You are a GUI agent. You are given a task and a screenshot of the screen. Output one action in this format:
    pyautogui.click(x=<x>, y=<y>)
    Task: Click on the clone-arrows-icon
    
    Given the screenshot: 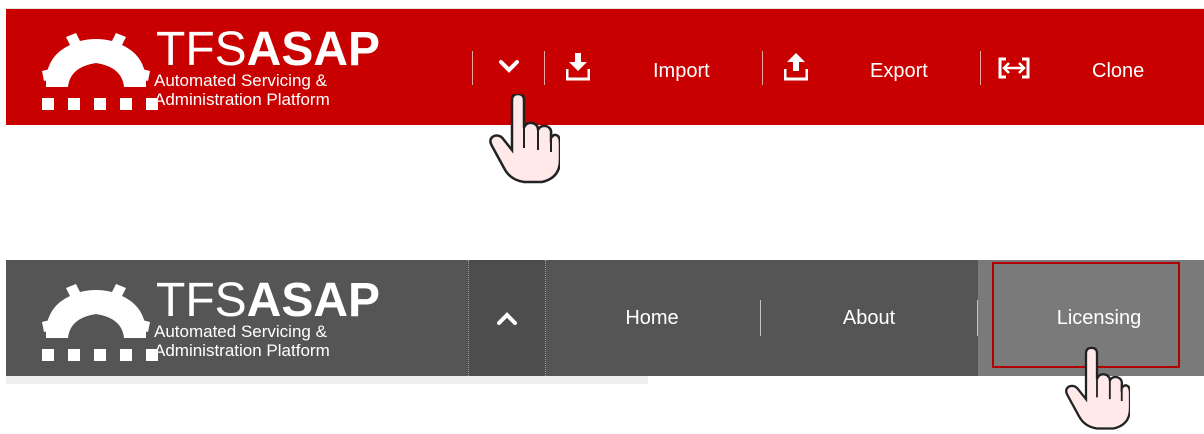 What is the action you would take?
    pyautogui.click(x=1014, y=68)
    